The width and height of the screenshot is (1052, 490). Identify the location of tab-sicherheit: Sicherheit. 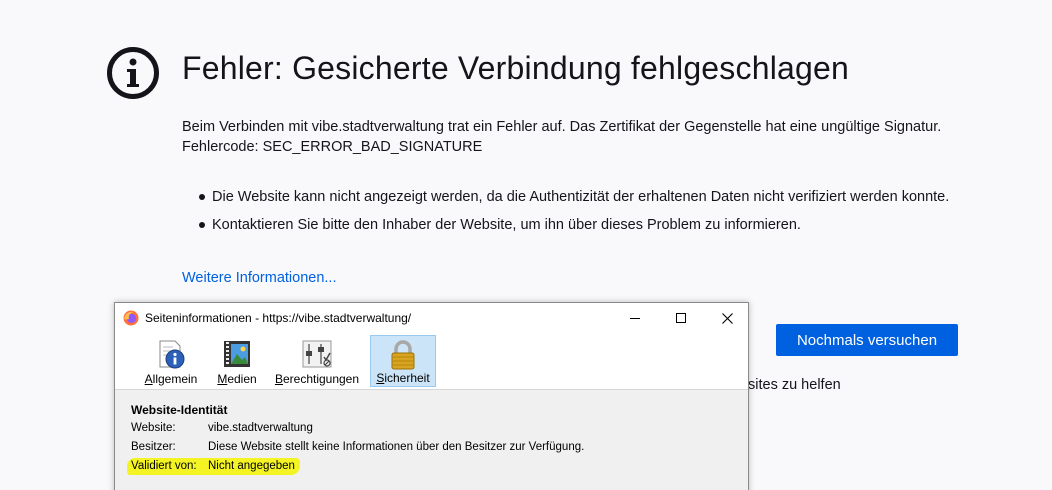
(403, 361).